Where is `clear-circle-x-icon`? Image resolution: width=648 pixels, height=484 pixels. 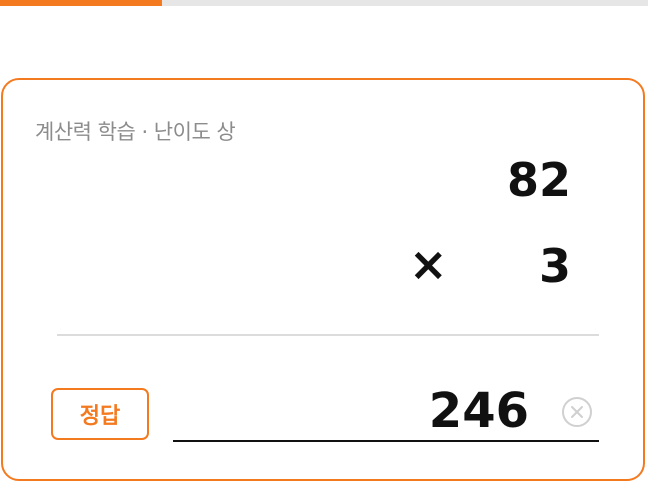
clear-circle-x-icon is located at coordinates (577, 412).